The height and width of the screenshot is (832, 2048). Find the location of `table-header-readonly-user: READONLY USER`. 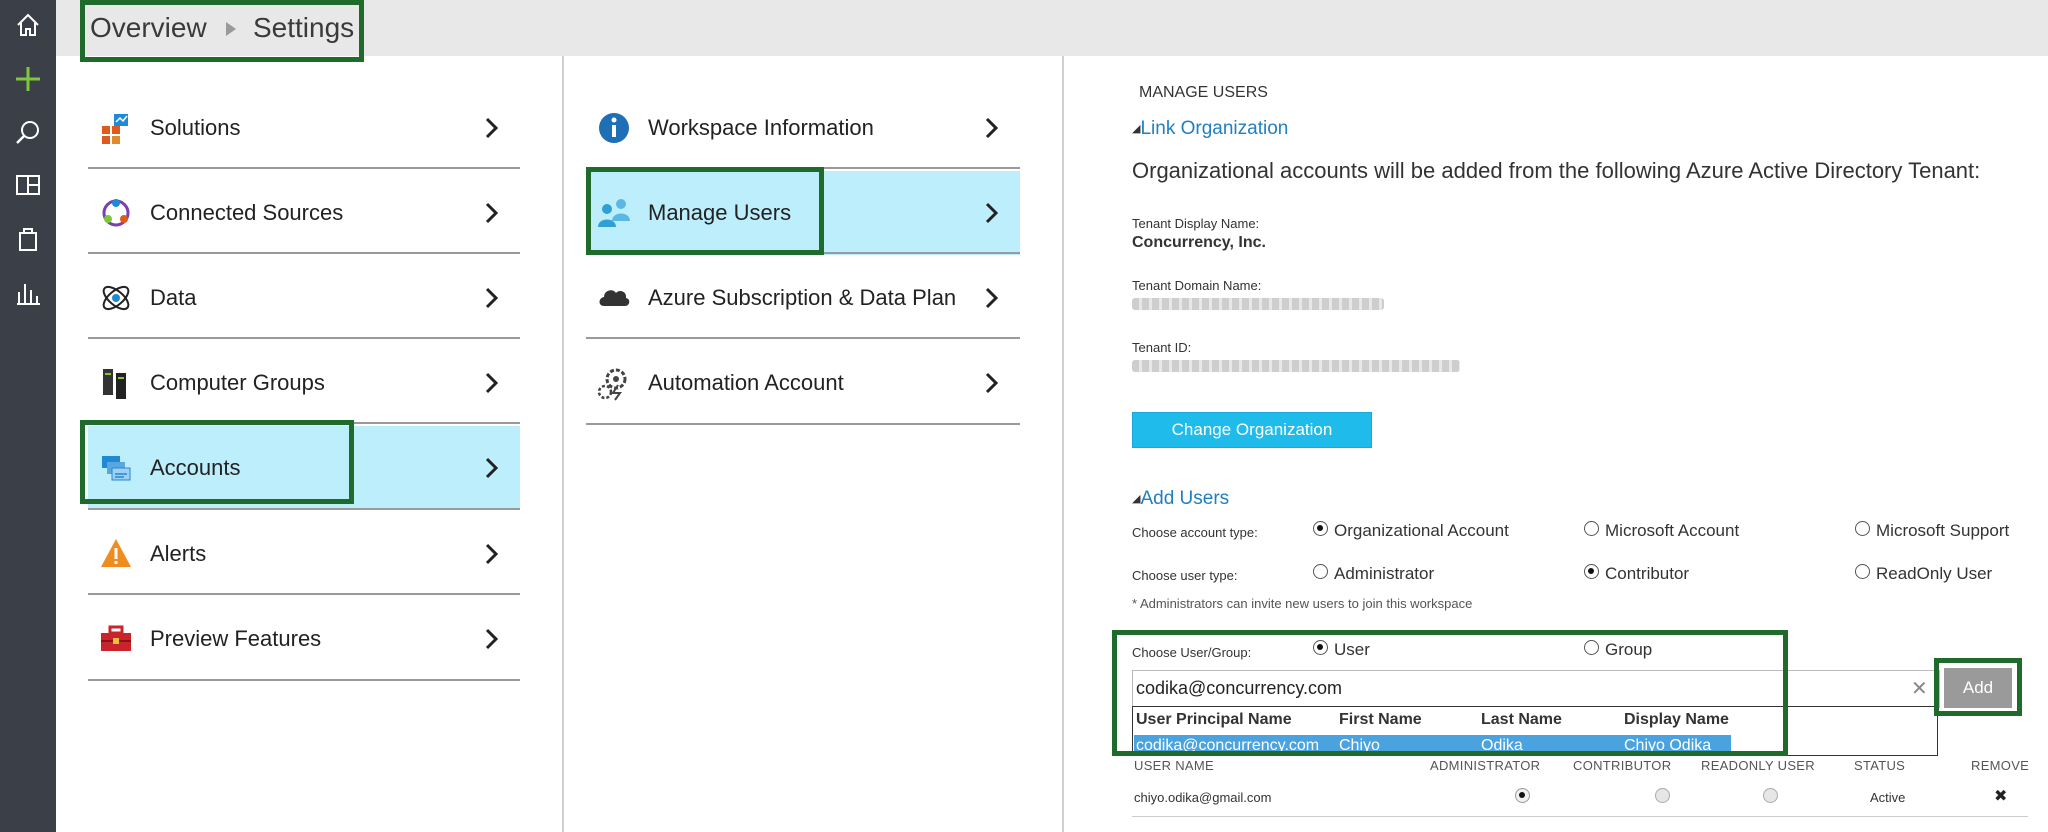

table-header-readonly-user: READONLY USER is located at coordinates (1758, 765).